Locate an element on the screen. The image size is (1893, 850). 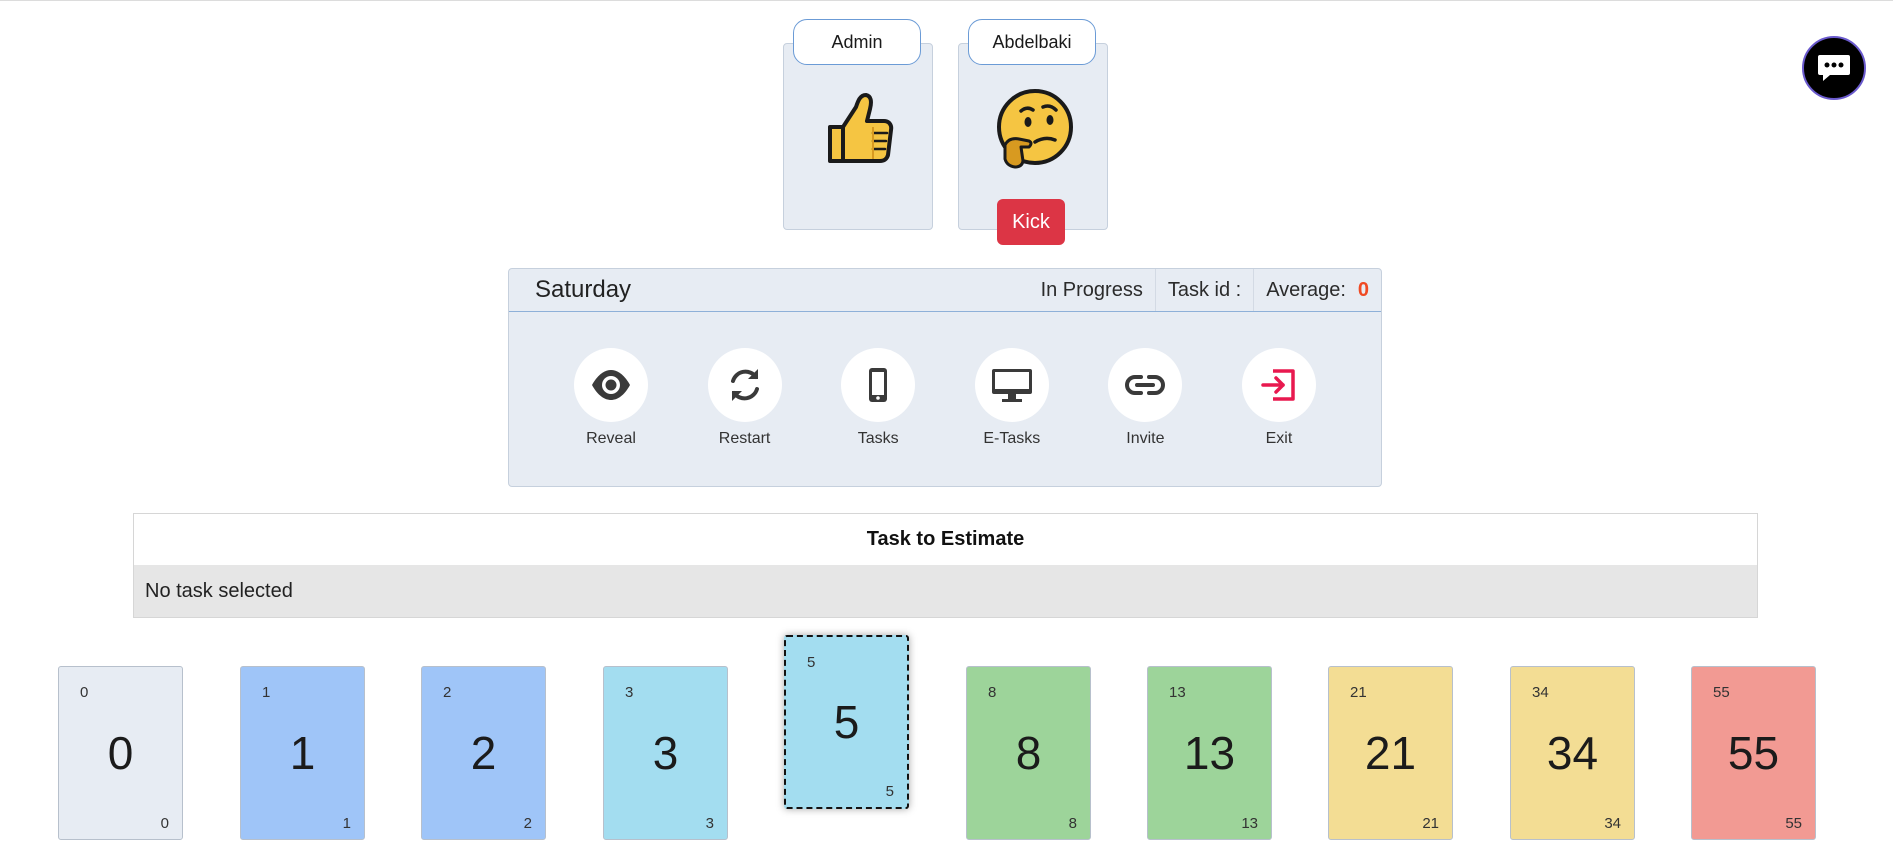
exit-icon is located at coordinates (1278, 385).